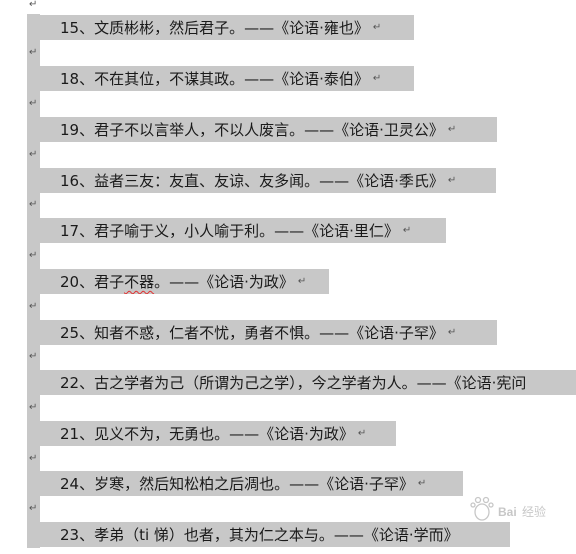 The height and width of the screenshot is (554, 576). What do you see at coordinates (237, 484) in the screenshot?
I see `quote-text: 24、岁寒，然后知松柏之后凋也。——《论语·子罕》` at bounding box center [237, 484].